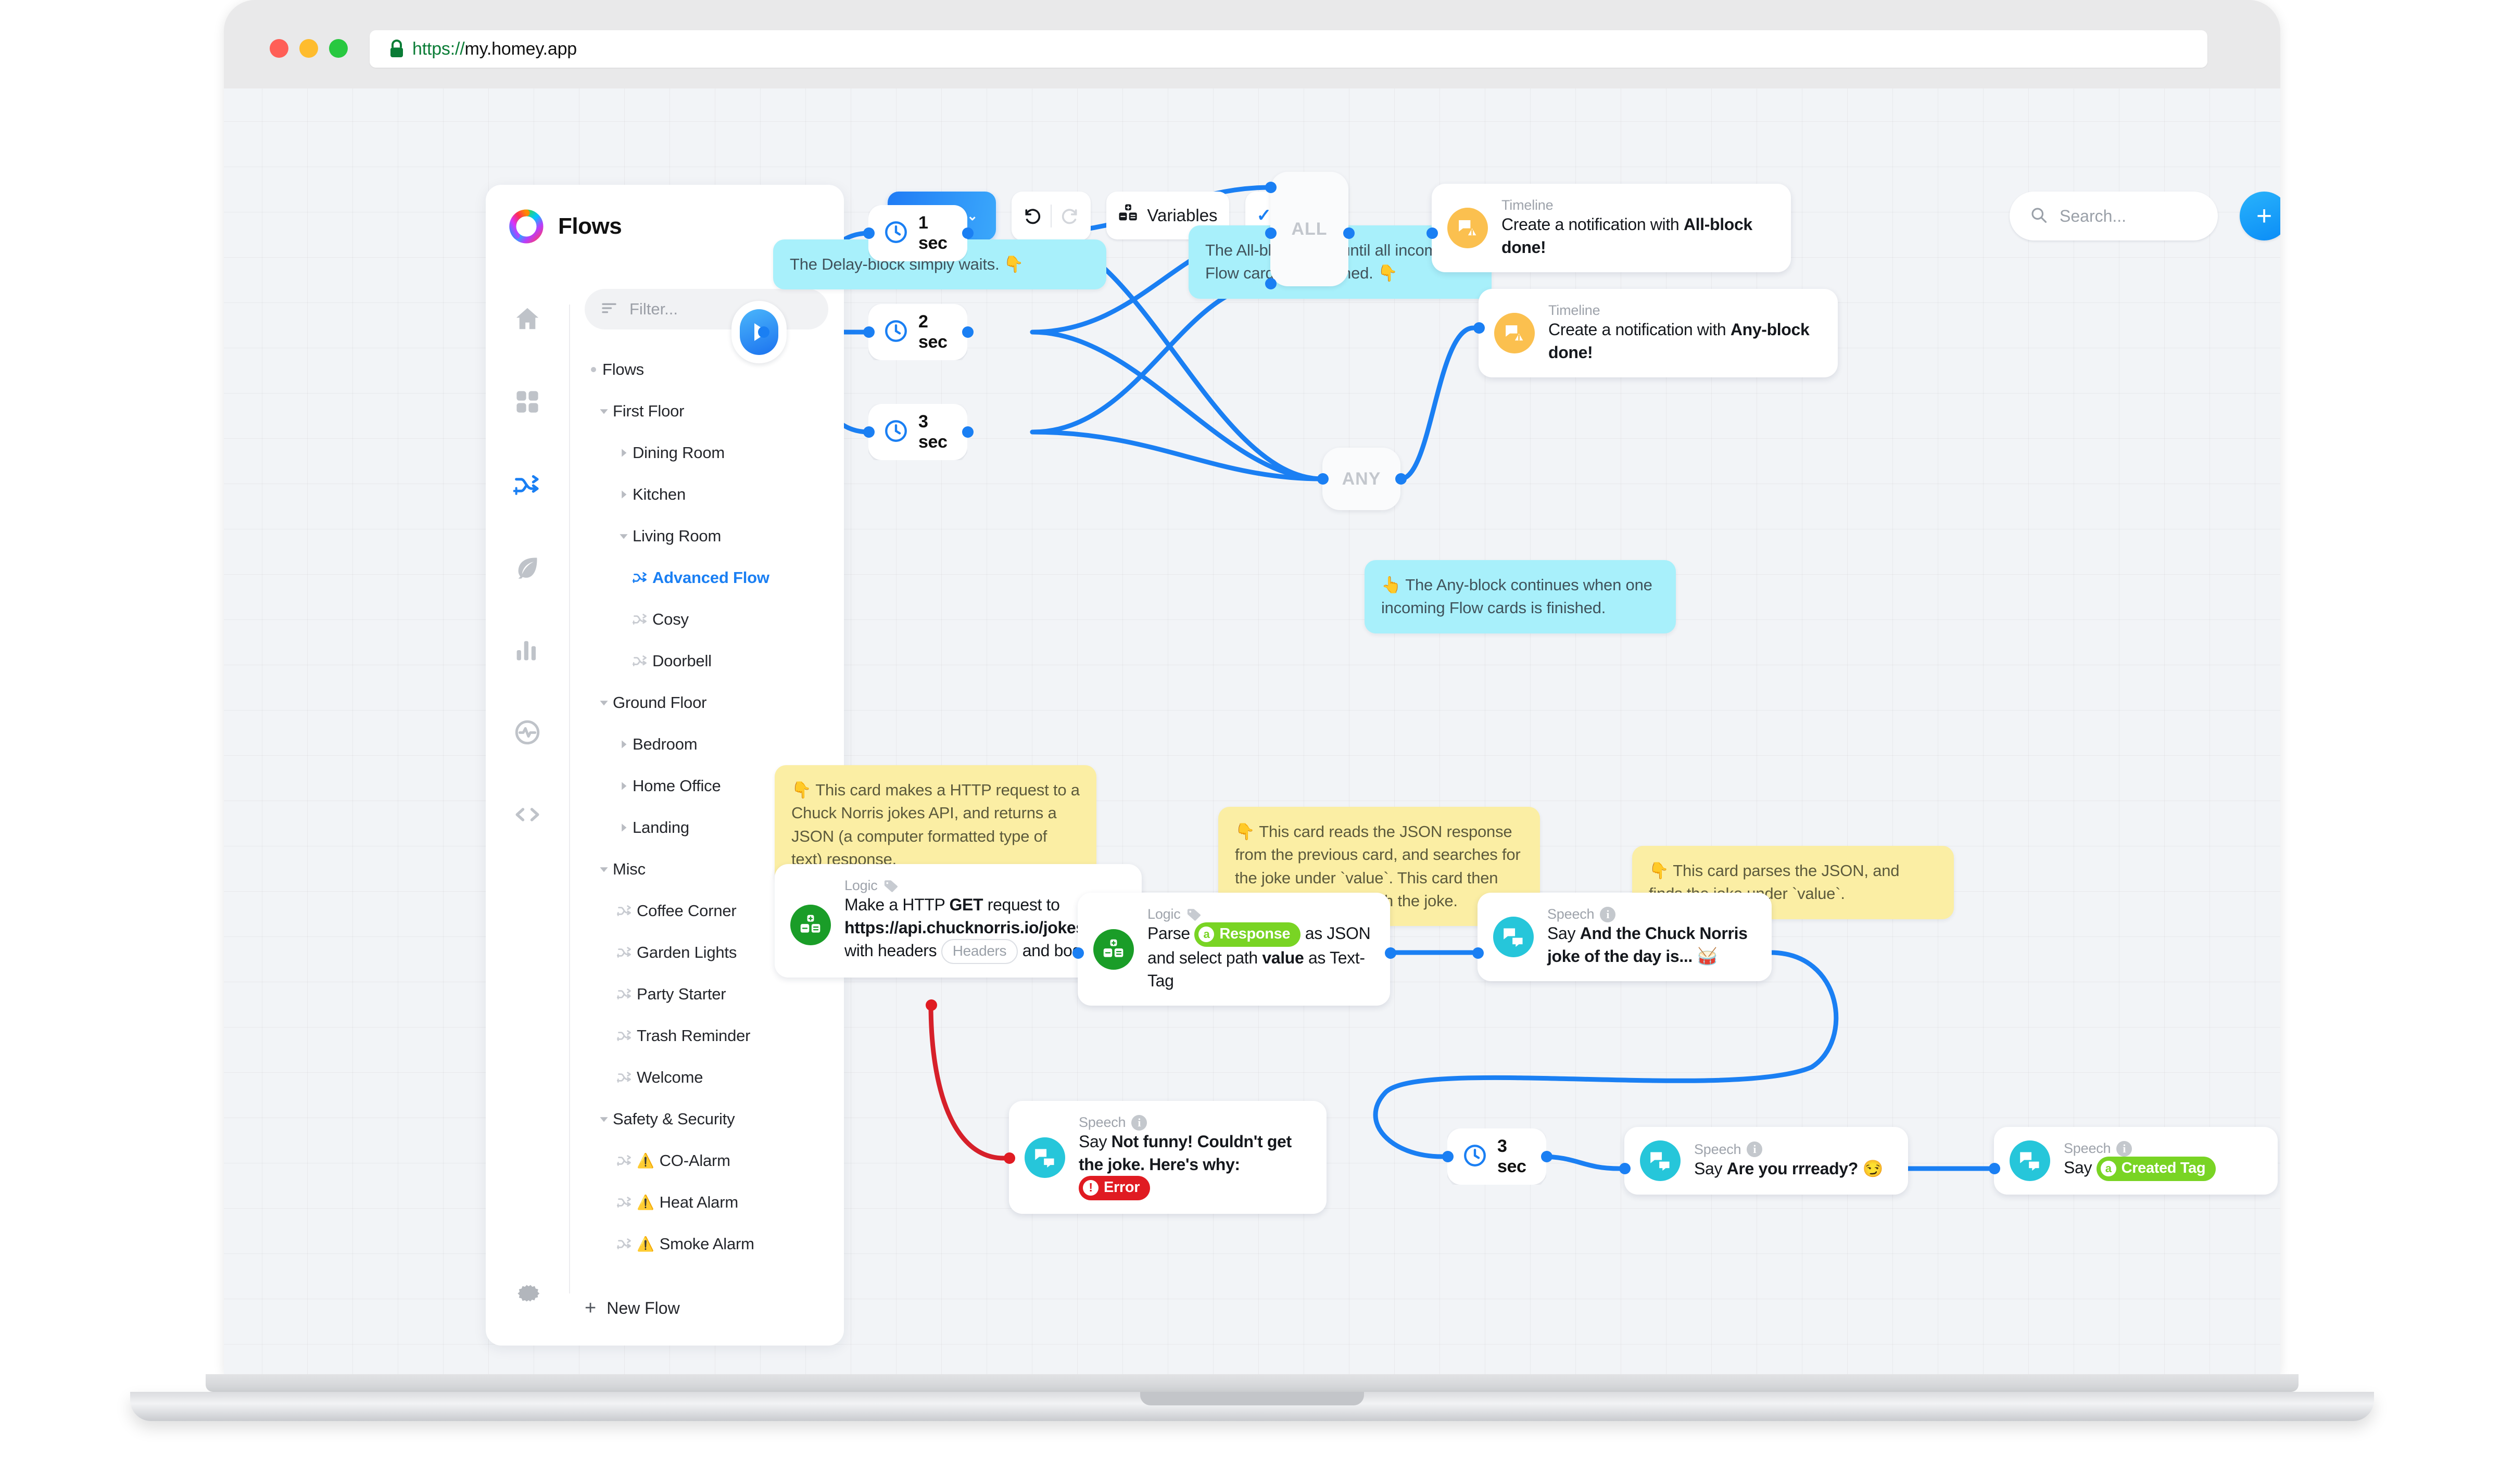 The width and height of the screenshot is (2500, 1484). Describe the element at coordinates (1033, 216) in the screenshot. I see `undo-button` at that location.